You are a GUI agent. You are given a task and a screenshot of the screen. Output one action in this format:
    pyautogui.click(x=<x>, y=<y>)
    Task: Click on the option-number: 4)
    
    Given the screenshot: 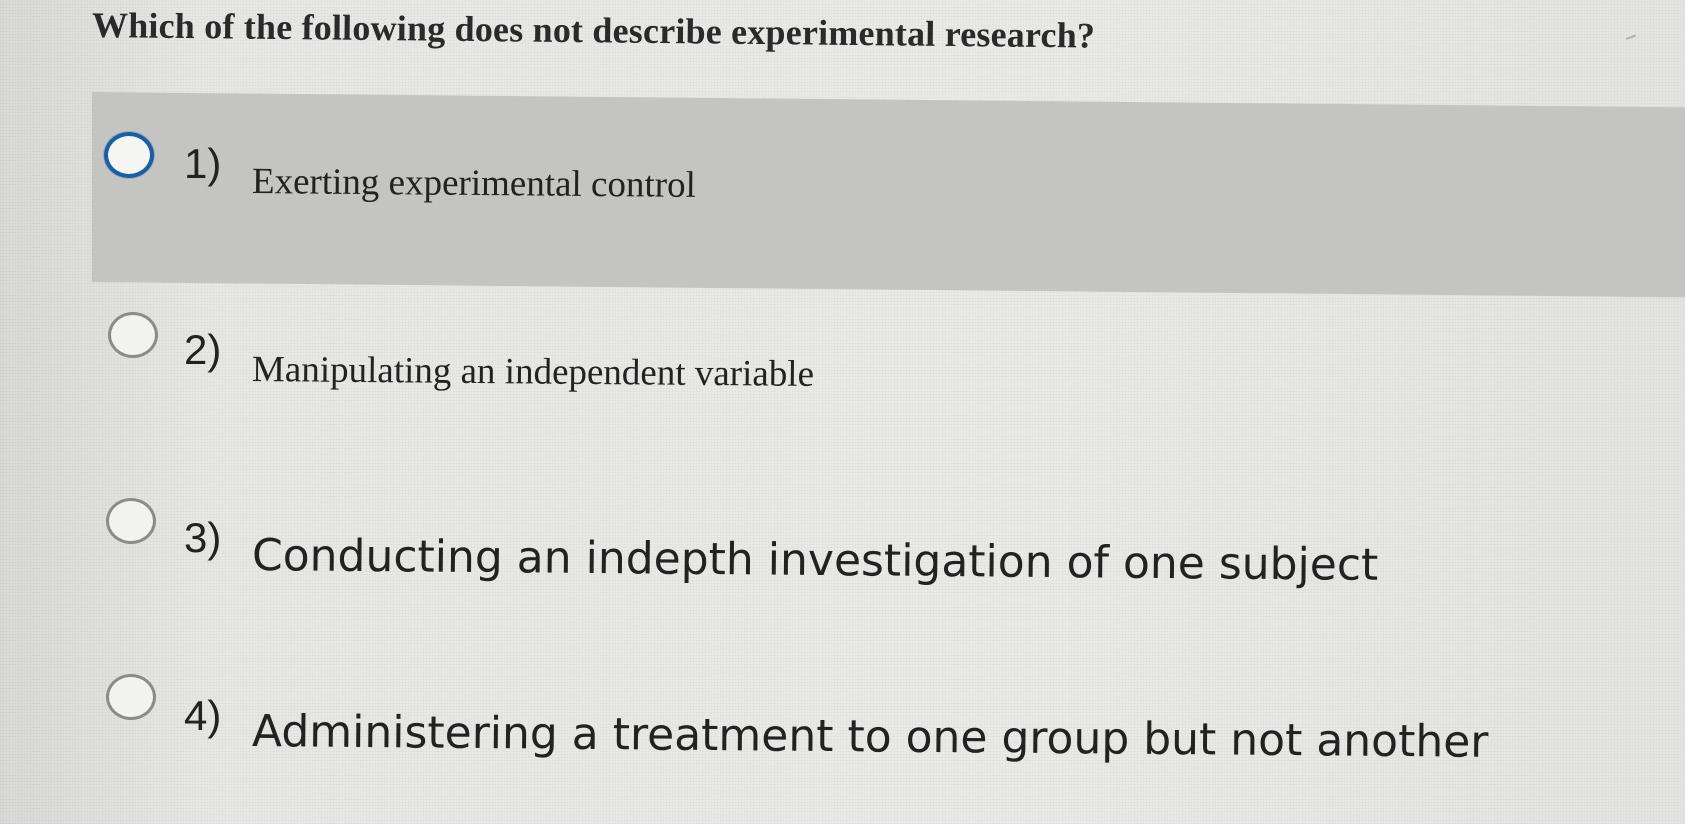 What is the action you would take?
    pyautogui.click(x=203, y=715)
    